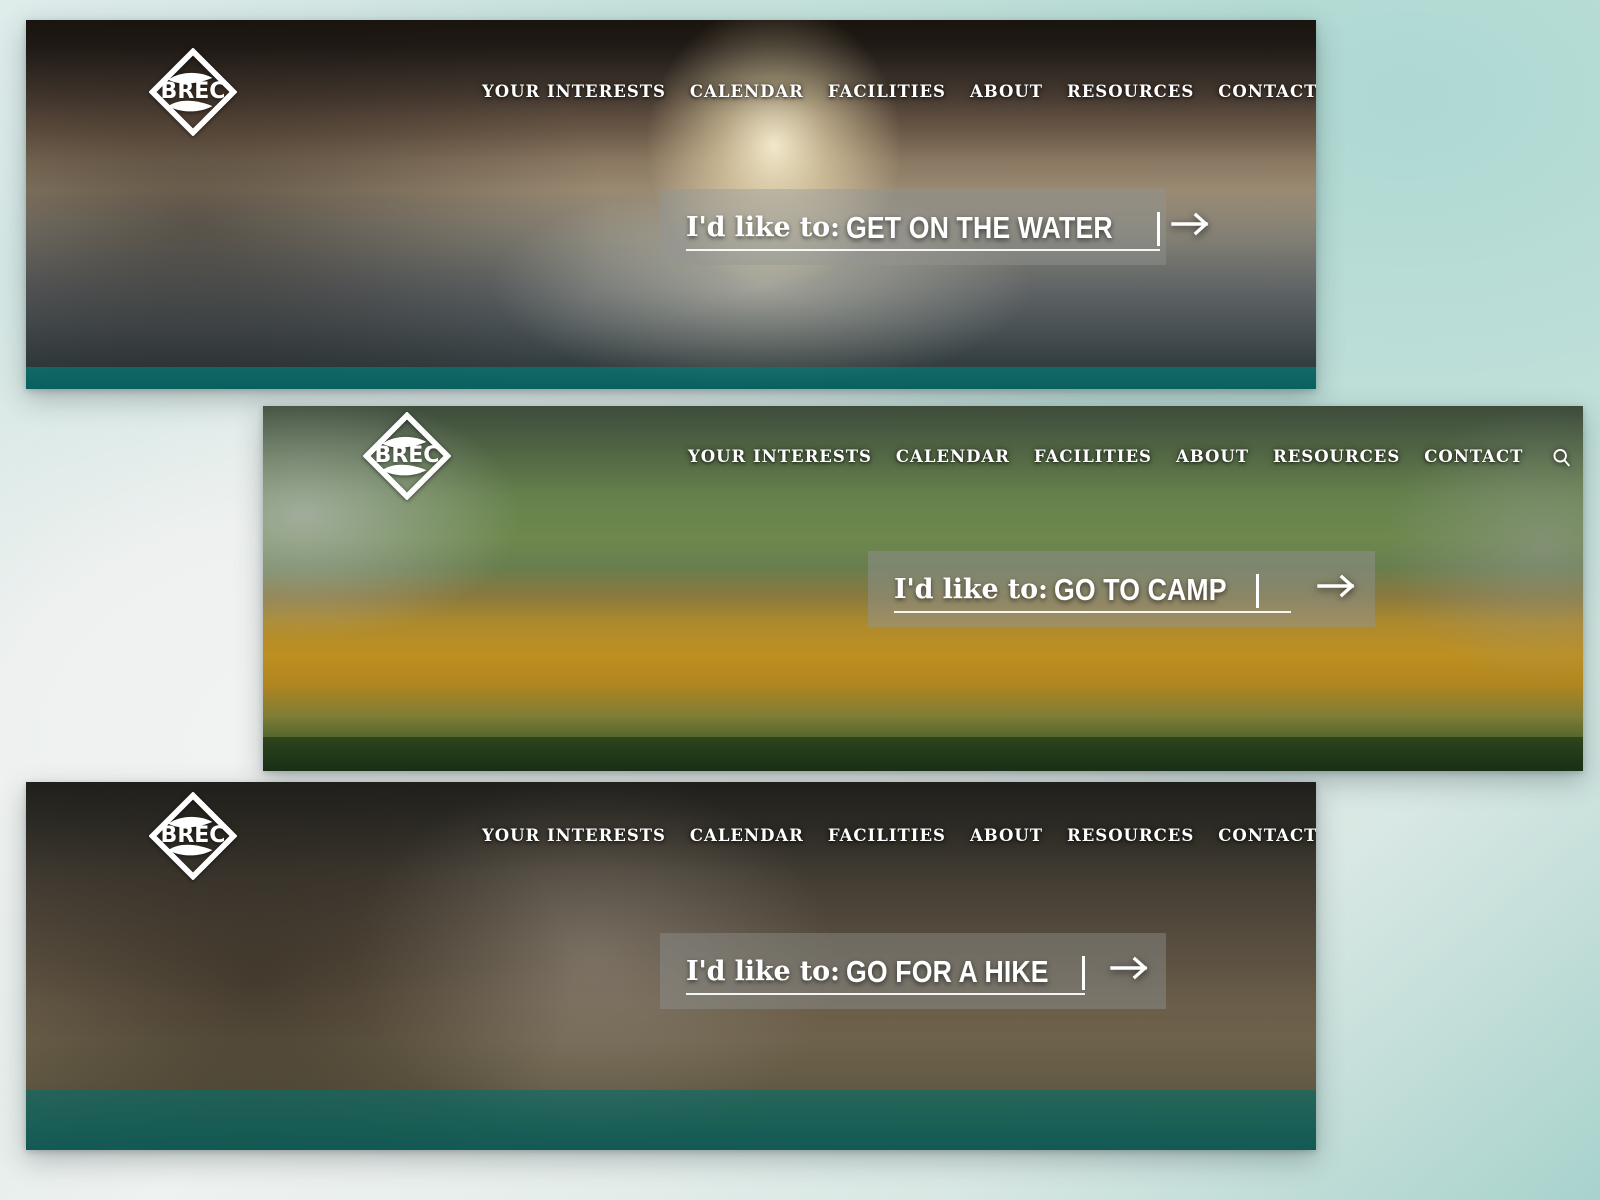 This screenshot has height=1200, width=1600. I want to click on cta-typed-value: GO TO CAMP, so click(1140, 589).